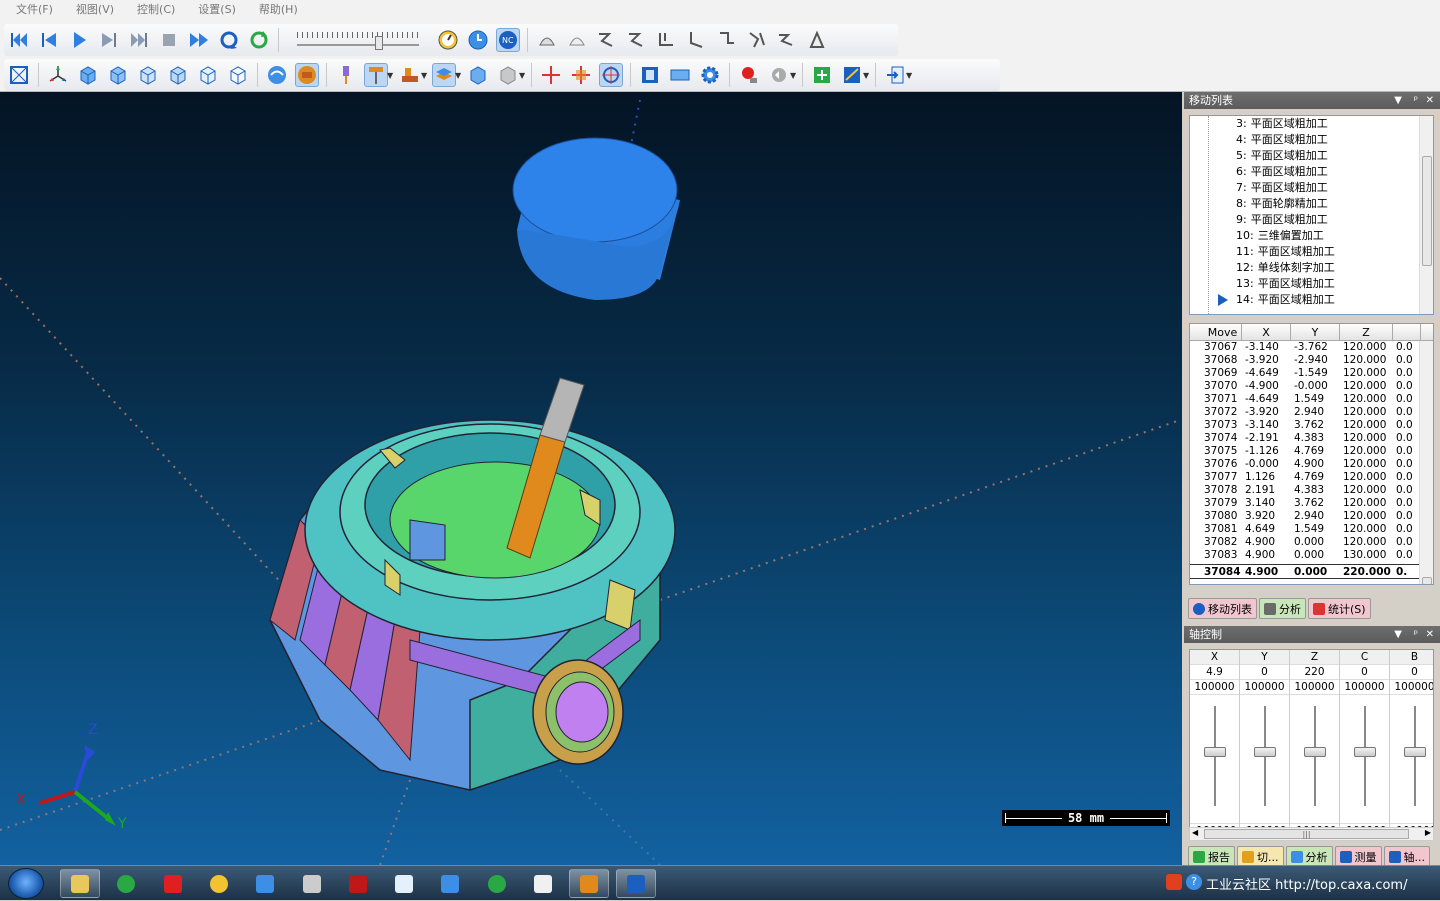 Image resolution: width=1440 pixels, height=901 pixels. What do you see at coordinates (1311, 464) in the screenshot?
I see `table-row: 37076 -0.000 4.900 120.000 0.0` at bounding box center [1311, 464].